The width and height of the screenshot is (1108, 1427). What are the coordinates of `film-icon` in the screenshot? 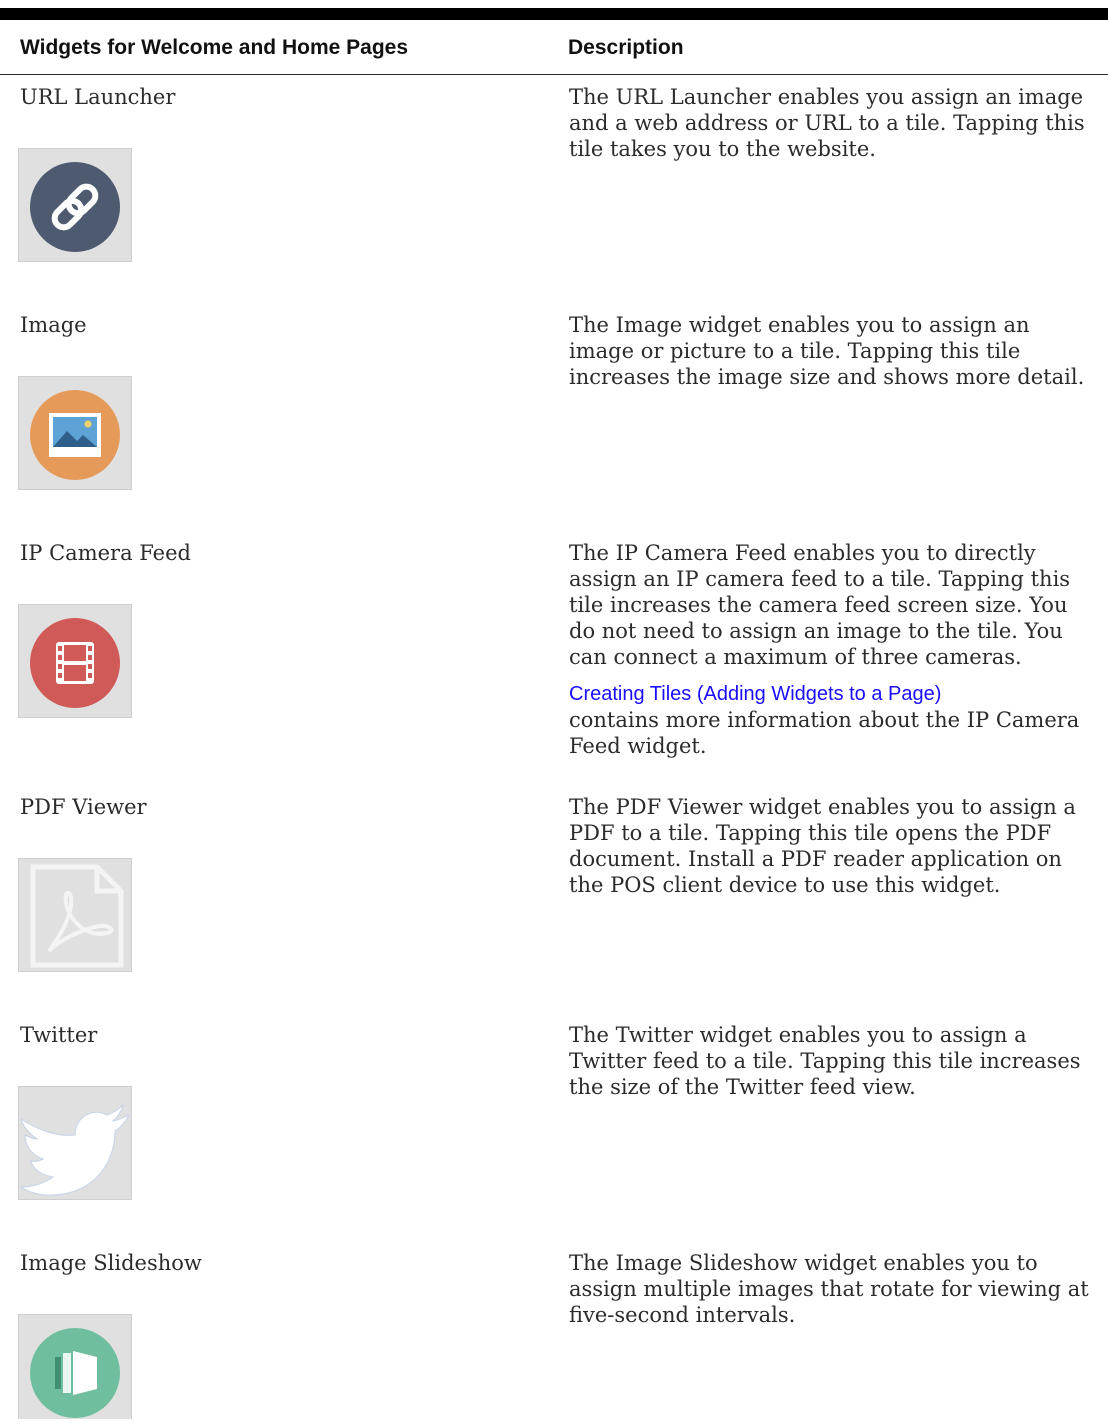 It's located at (75, 663).